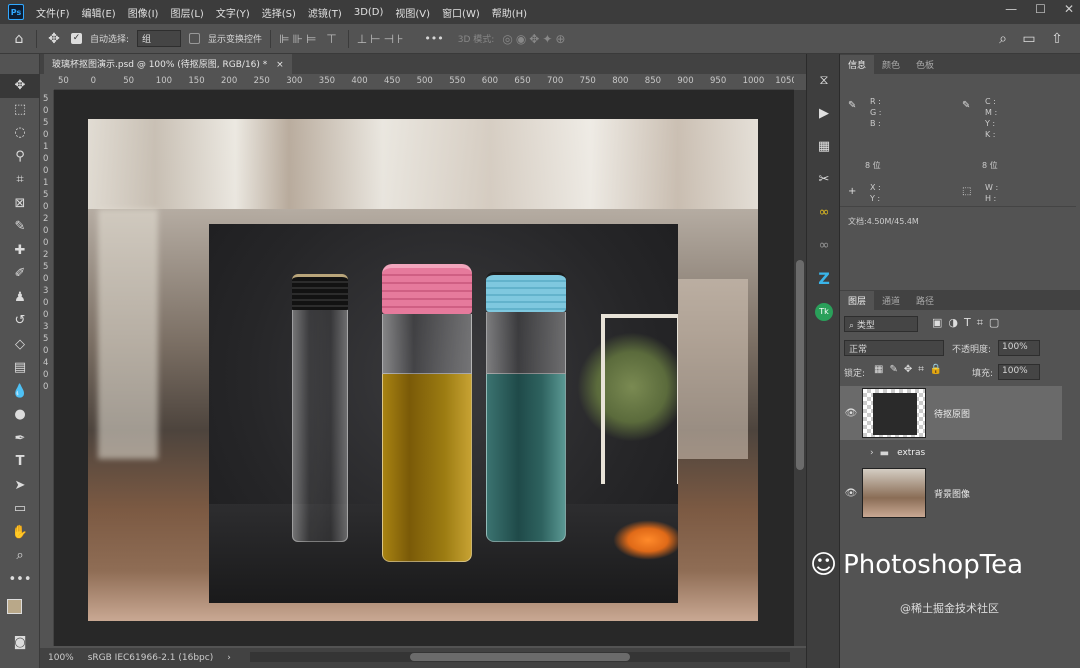  What do you see at coordinates (20, 556) in the screenshot?
I see `zoom-tool-icon: ⌕` at bounding box center [20, 556].